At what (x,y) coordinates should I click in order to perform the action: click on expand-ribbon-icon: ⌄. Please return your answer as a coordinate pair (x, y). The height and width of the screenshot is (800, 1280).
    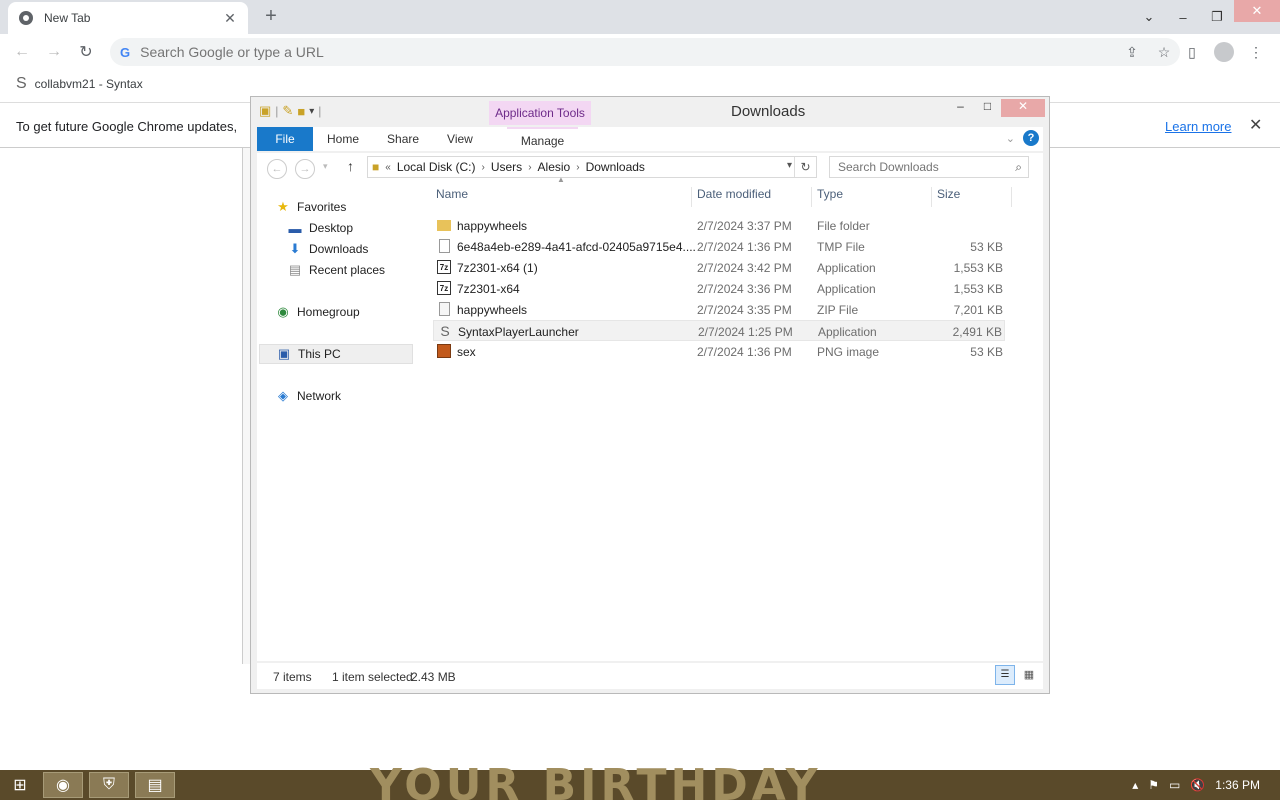
    Looking at the image, I should click on (1010, 138).